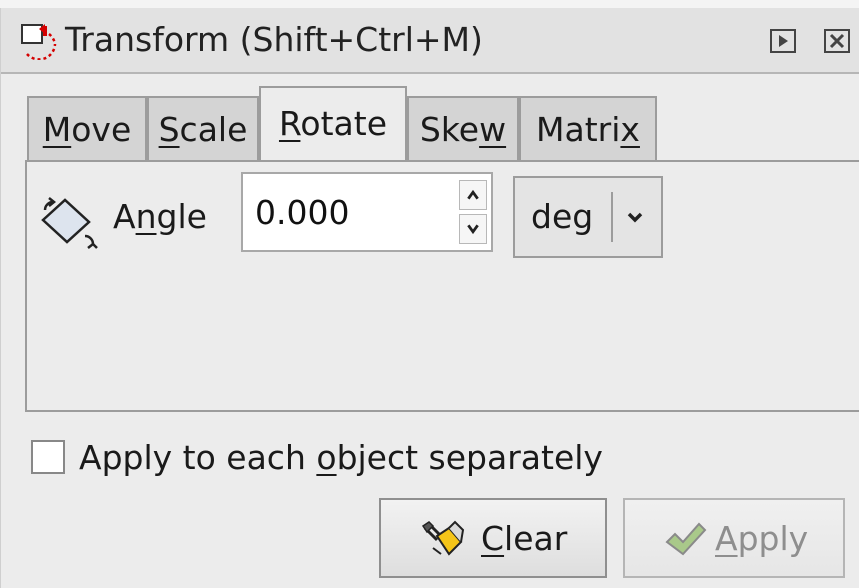  I want to click on apply-each-mnemonic: o, so click(326, 457).